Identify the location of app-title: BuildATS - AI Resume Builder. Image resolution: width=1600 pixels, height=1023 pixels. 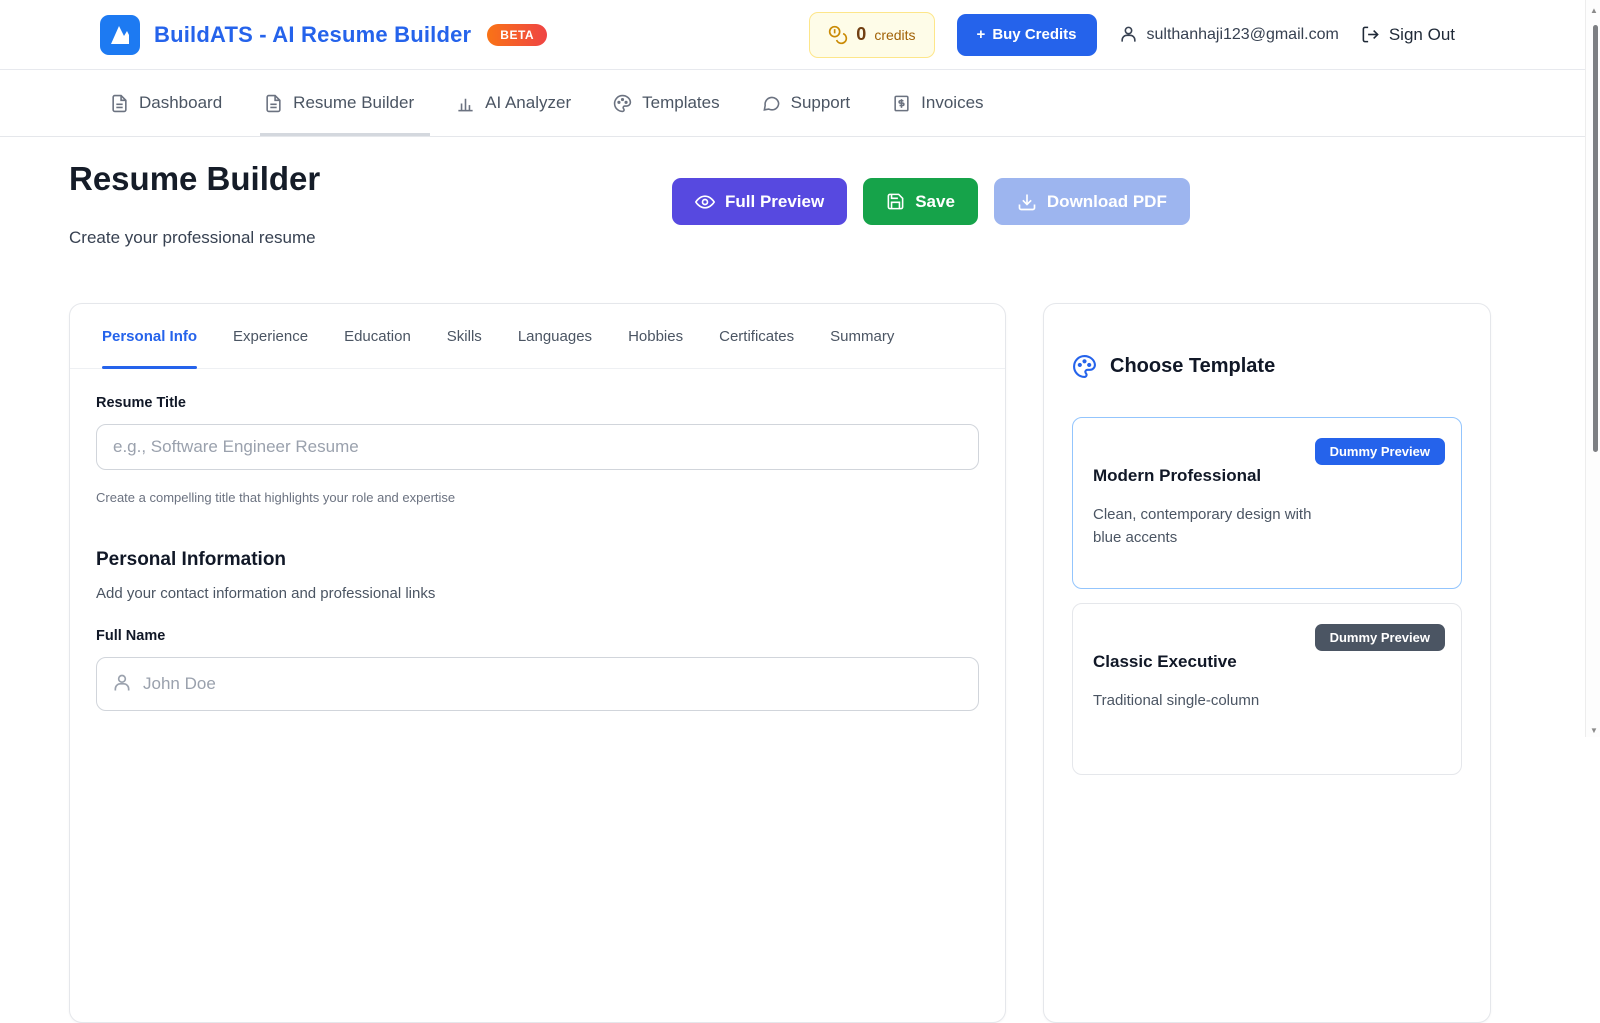
(313, 34).